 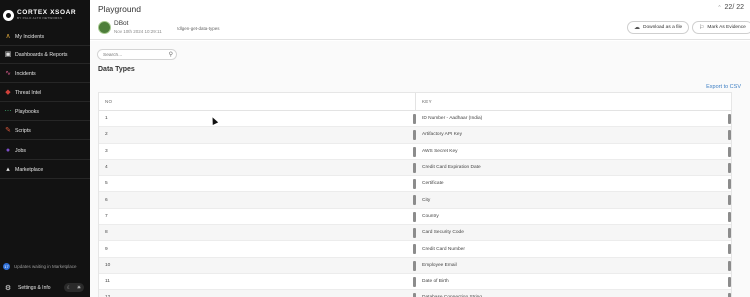 I want to click on page-title: Playground, so click(x=120, y=9).